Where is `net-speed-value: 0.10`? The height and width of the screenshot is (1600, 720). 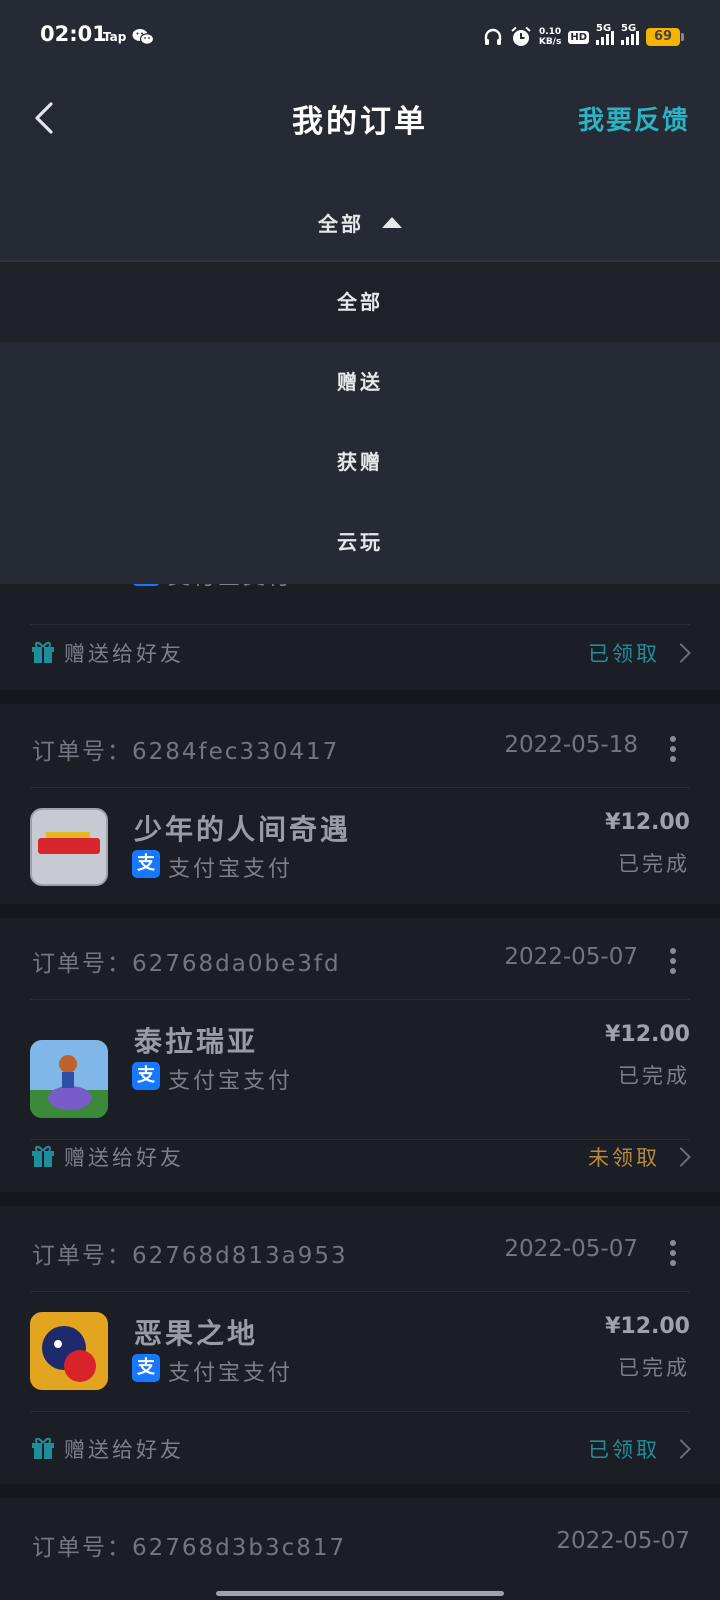 net-speed-value: 0.10 is located at coordinates (550, 32).